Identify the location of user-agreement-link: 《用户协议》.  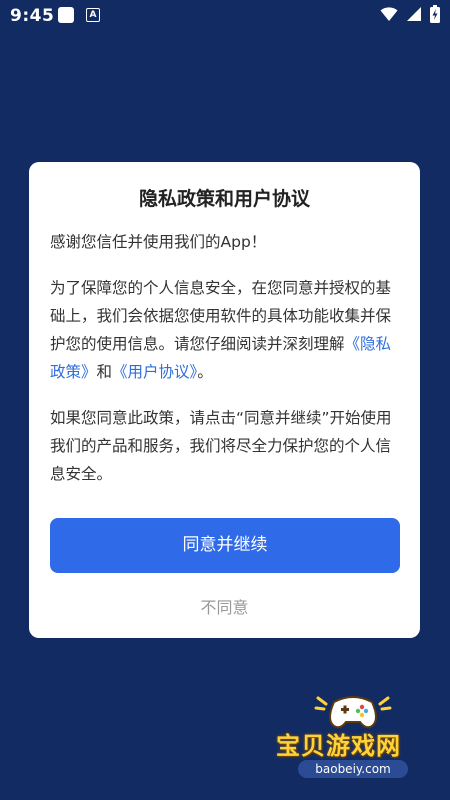
(154, 372).